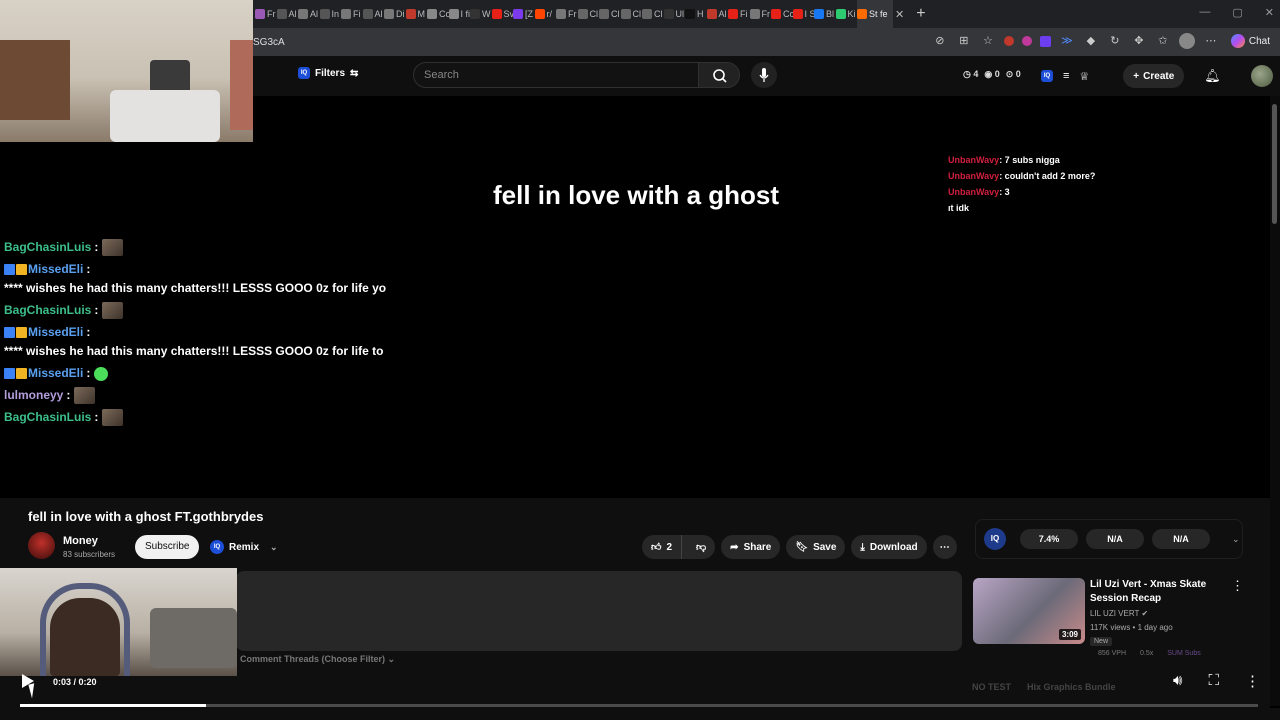 This screenshot has width=1280, height=720. Describe the element at coordinates (920, 14) in the screenshot. I see `new-tab-button: +` at that location.